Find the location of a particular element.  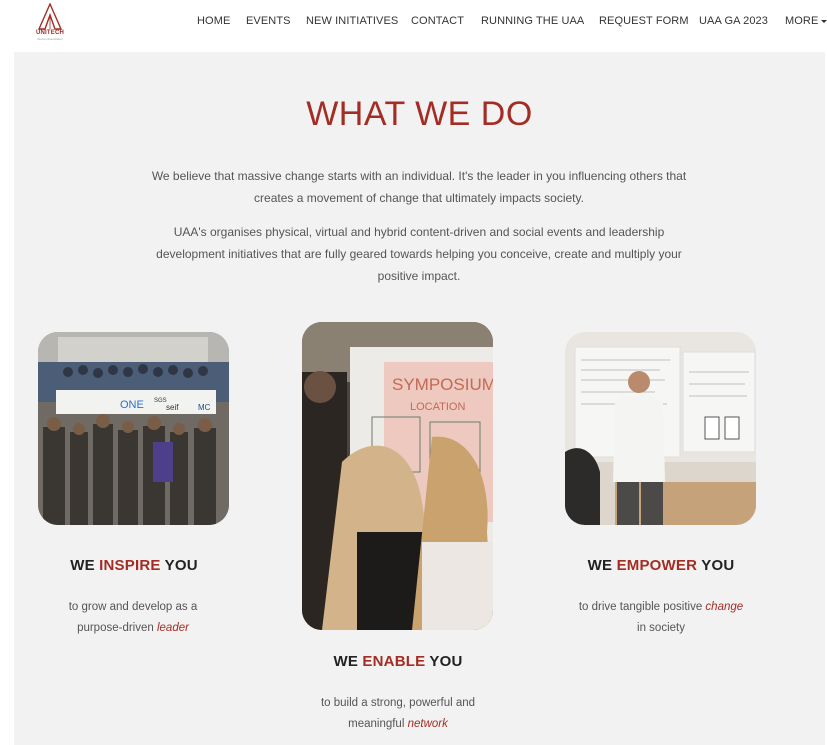

empower-desc-em: change is located at coordinates (724, 607).